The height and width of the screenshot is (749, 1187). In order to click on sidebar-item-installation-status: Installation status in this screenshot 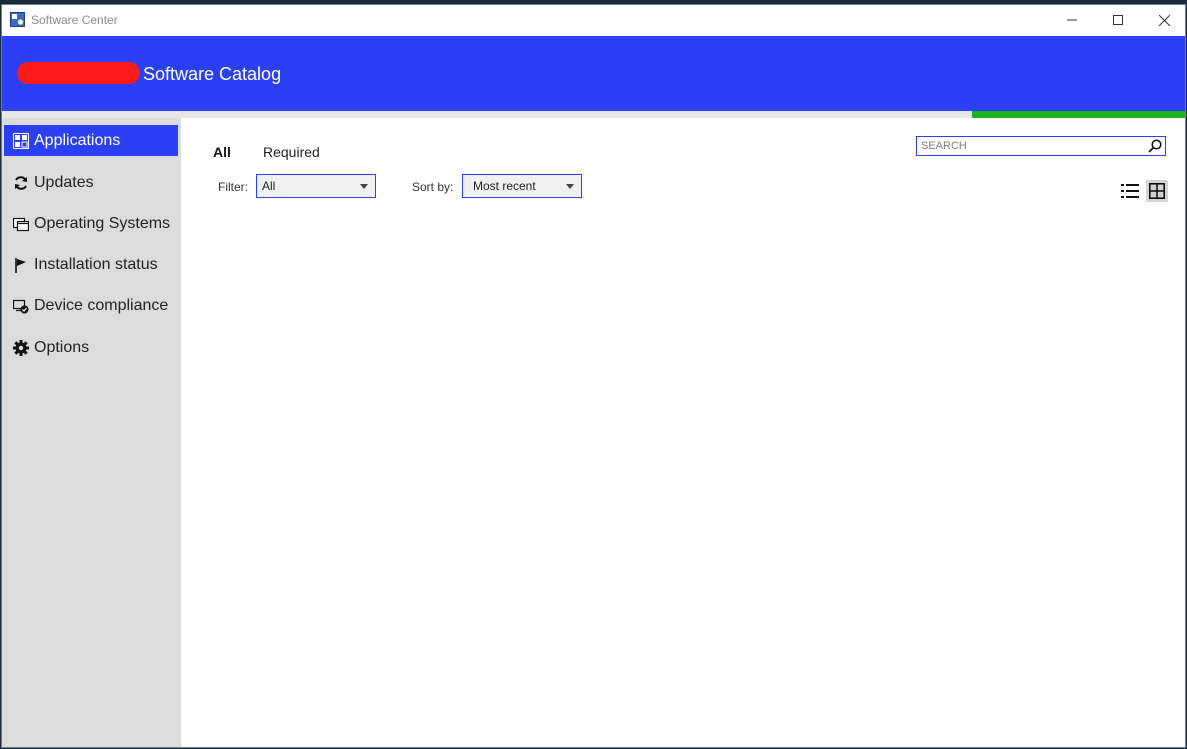, I will do `click(91, 264)`.